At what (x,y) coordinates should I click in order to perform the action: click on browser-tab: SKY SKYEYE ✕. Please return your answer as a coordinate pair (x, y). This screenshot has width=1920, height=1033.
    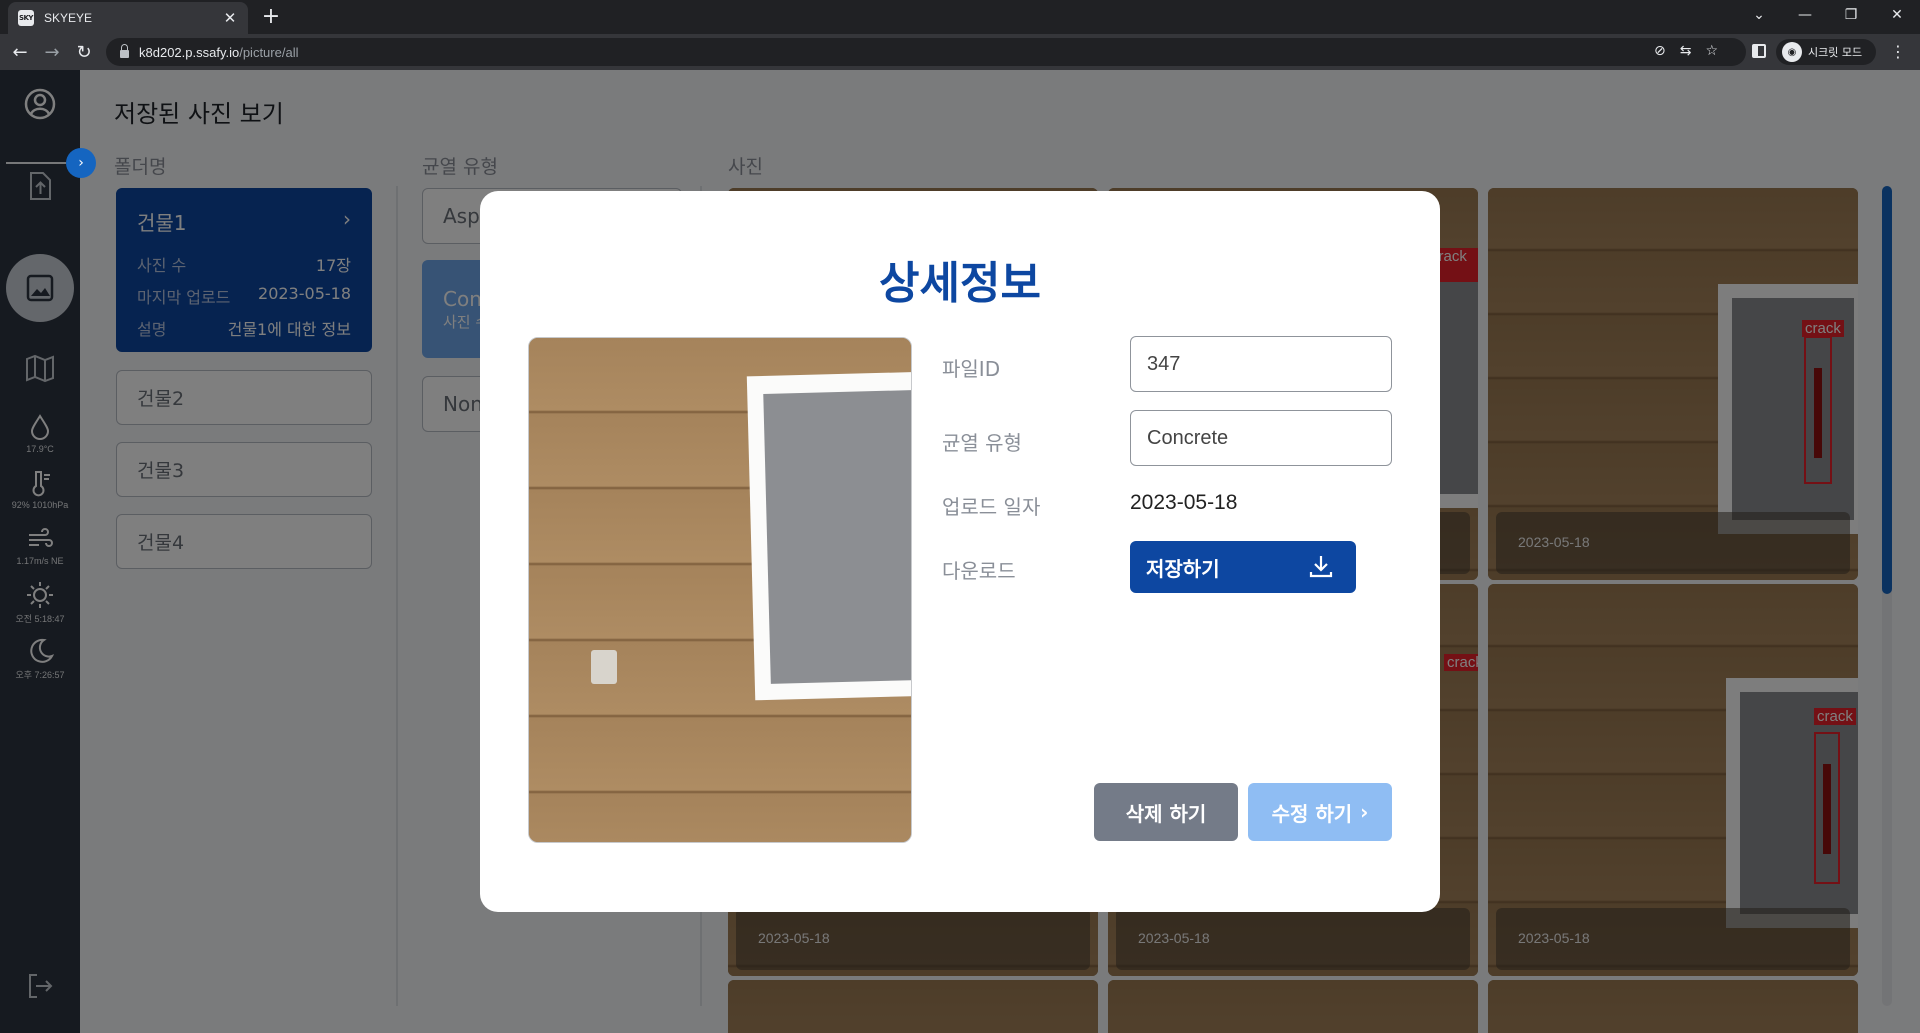
    Looking at the image, I should click on (128, 18).